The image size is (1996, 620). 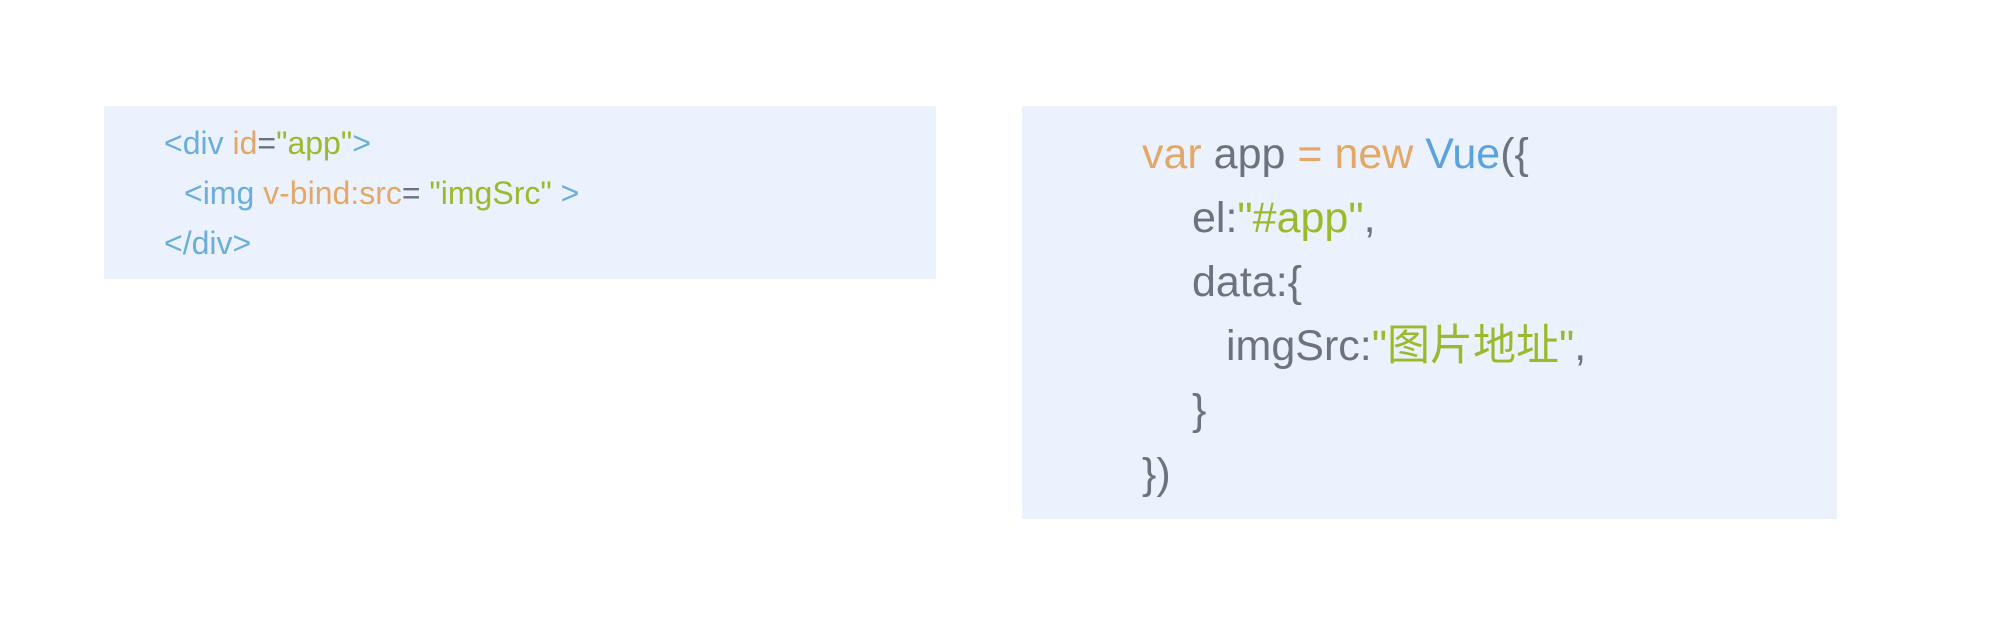 I want to click on js-key-el: el:, so click(x=1215, y=218).